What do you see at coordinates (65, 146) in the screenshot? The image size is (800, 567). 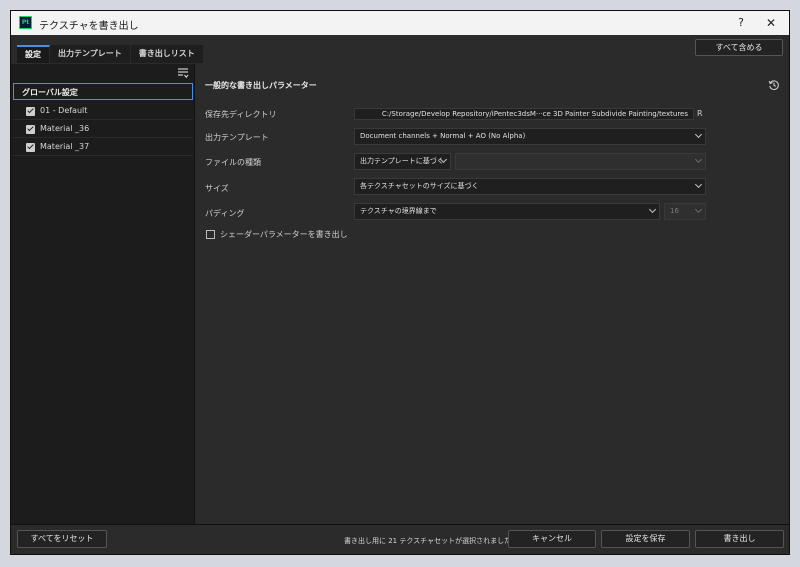 I see `material-label: Material _37` at bounding box center [65, 146].